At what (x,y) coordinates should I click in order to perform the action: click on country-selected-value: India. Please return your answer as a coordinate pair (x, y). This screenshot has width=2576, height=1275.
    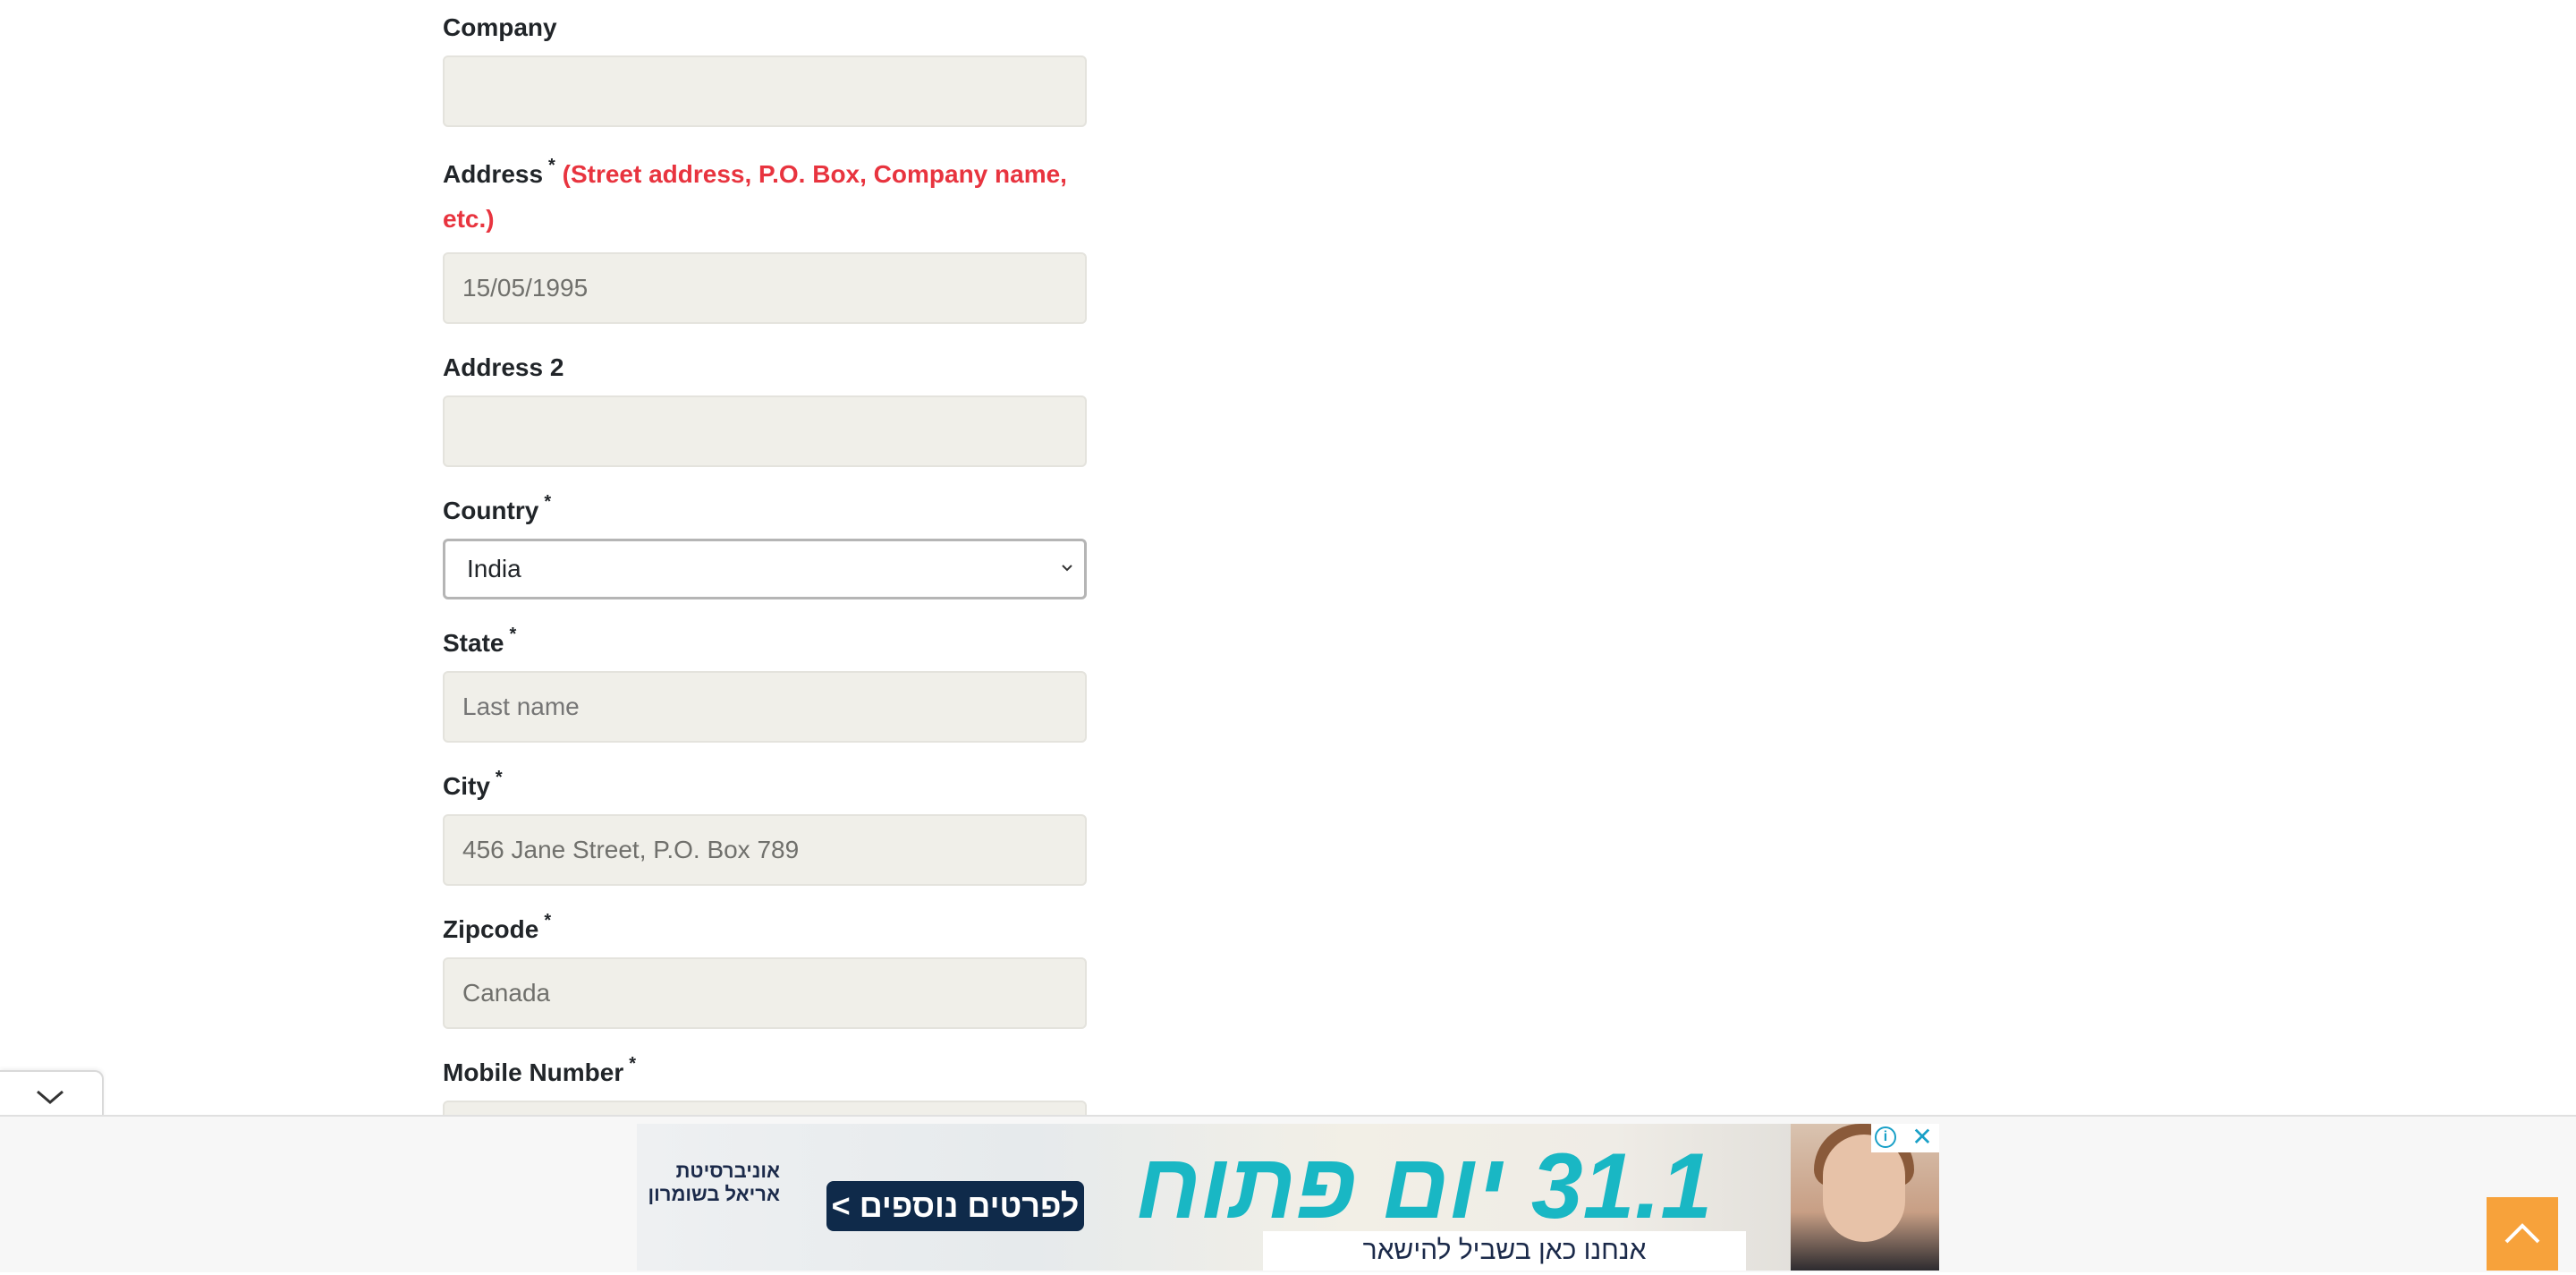
    Looking at the image, I should click on (494, 568).